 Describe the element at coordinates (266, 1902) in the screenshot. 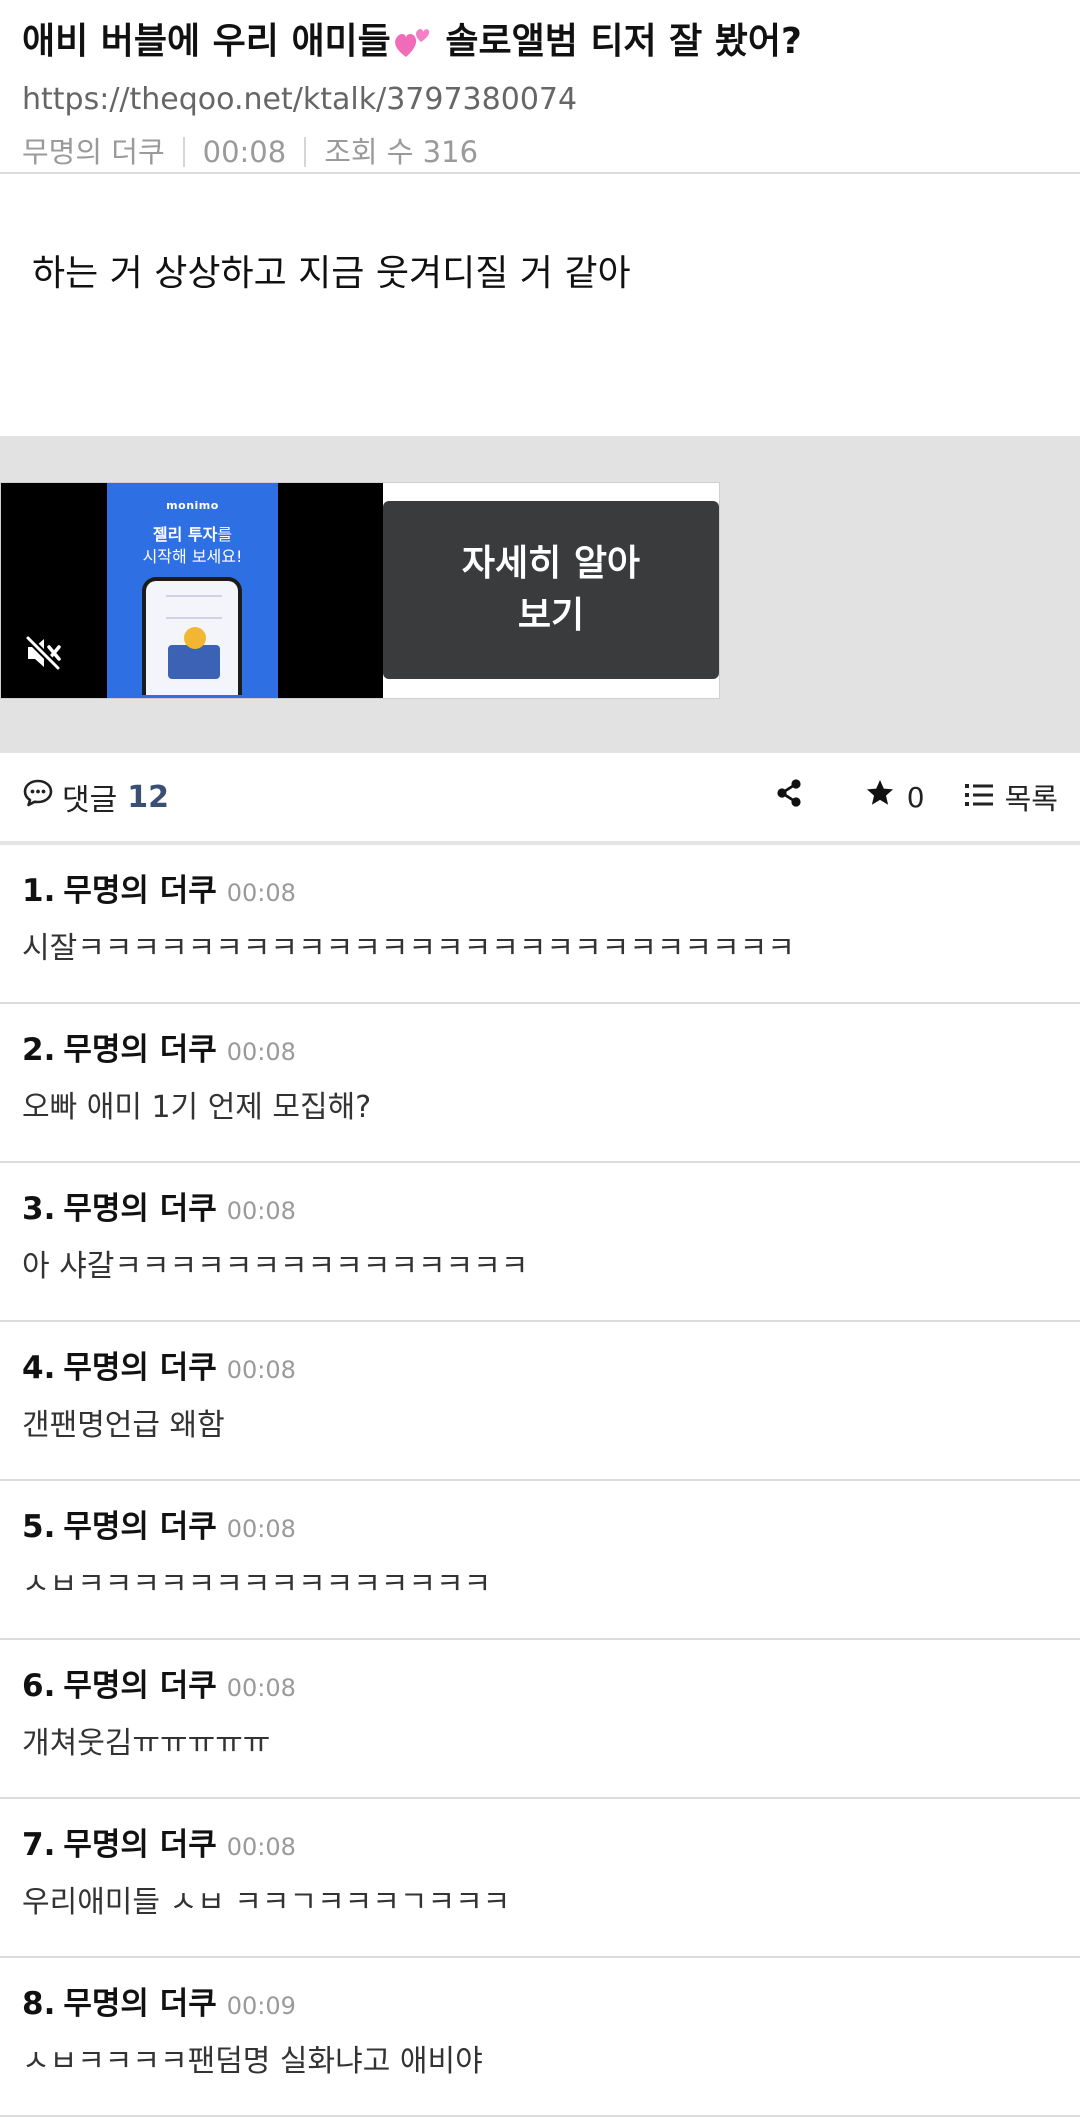

I see `comment-text: 우리애미들 ㅅㅂ ㅋㅋㄱㅋㅋㅋㄱㅋㅋㅋ` at that location.